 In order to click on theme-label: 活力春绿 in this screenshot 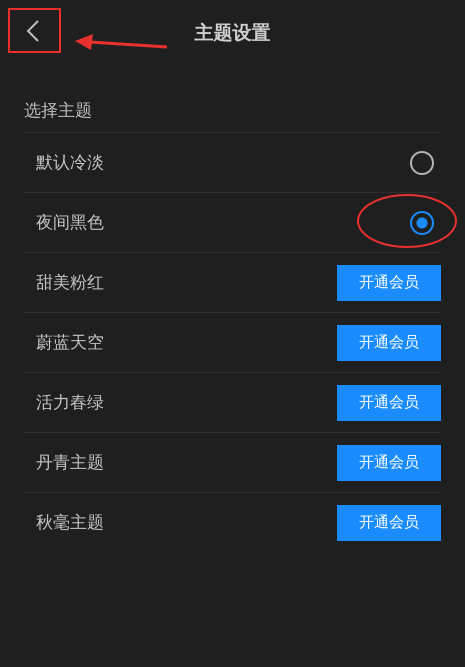, I will do `click(70, 403)`.